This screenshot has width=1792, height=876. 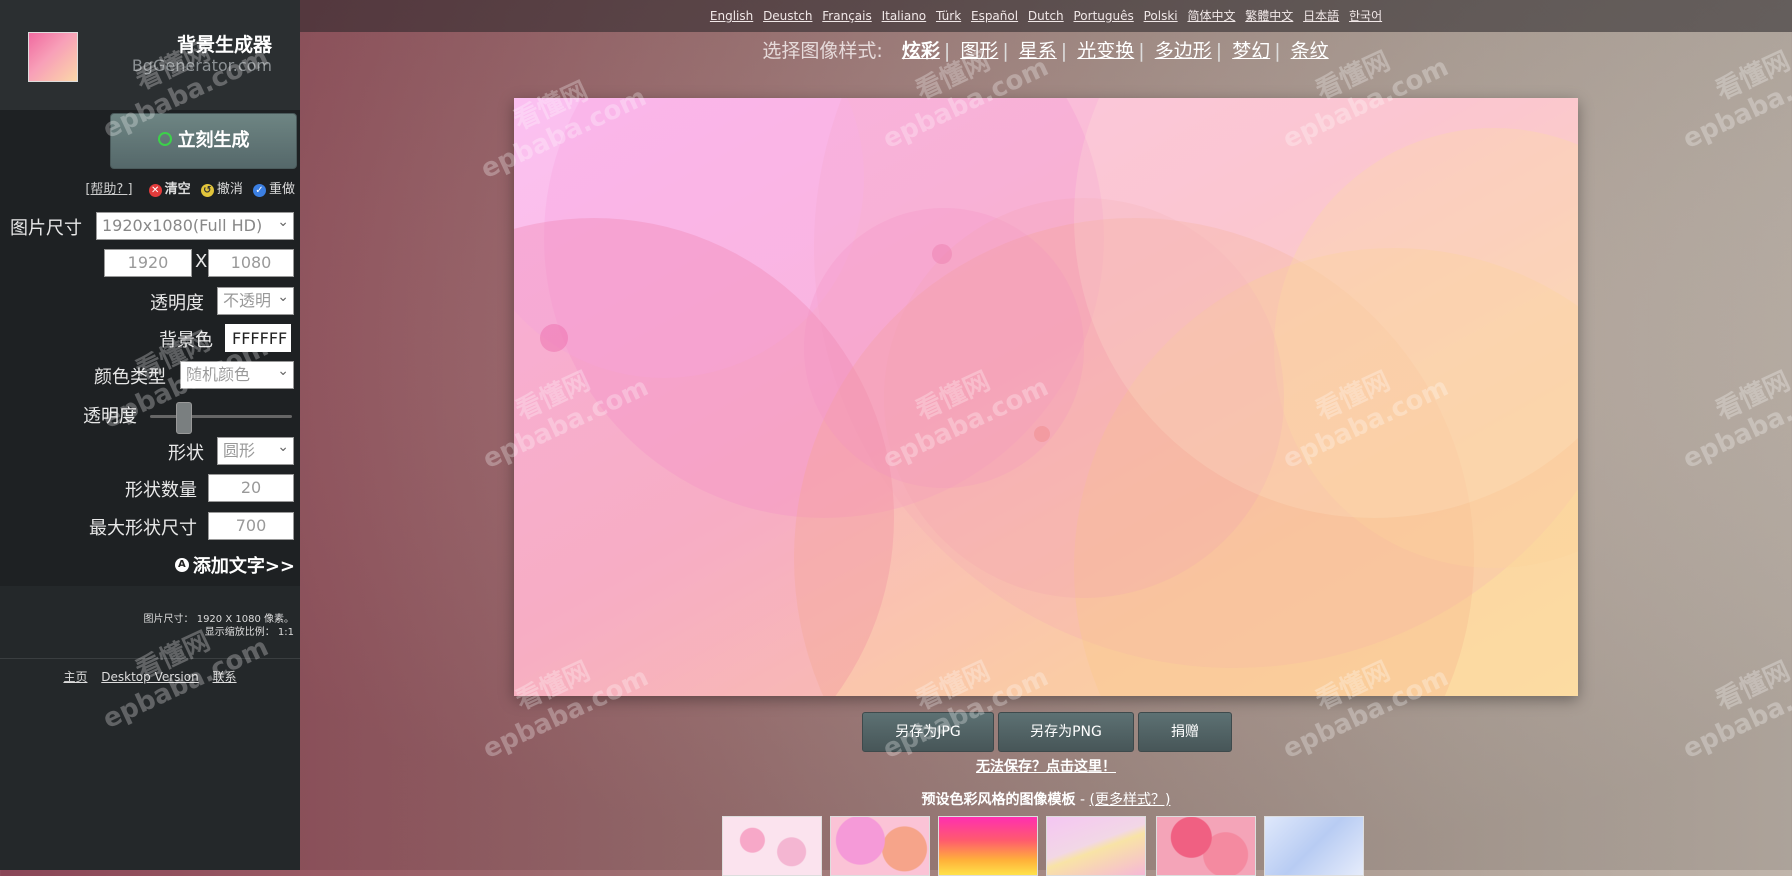 I want to click on cant-save-link: 无法保存？点击这里！, so click(x=1046, y=766).